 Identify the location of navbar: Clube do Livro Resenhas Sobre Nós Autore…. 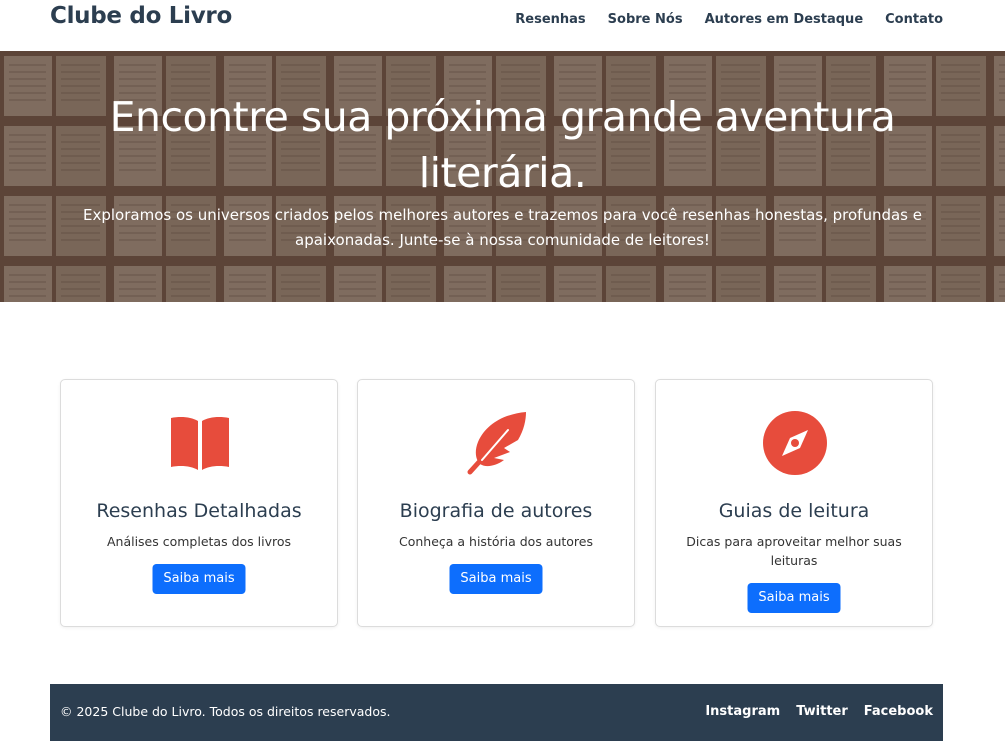
(502, 25).